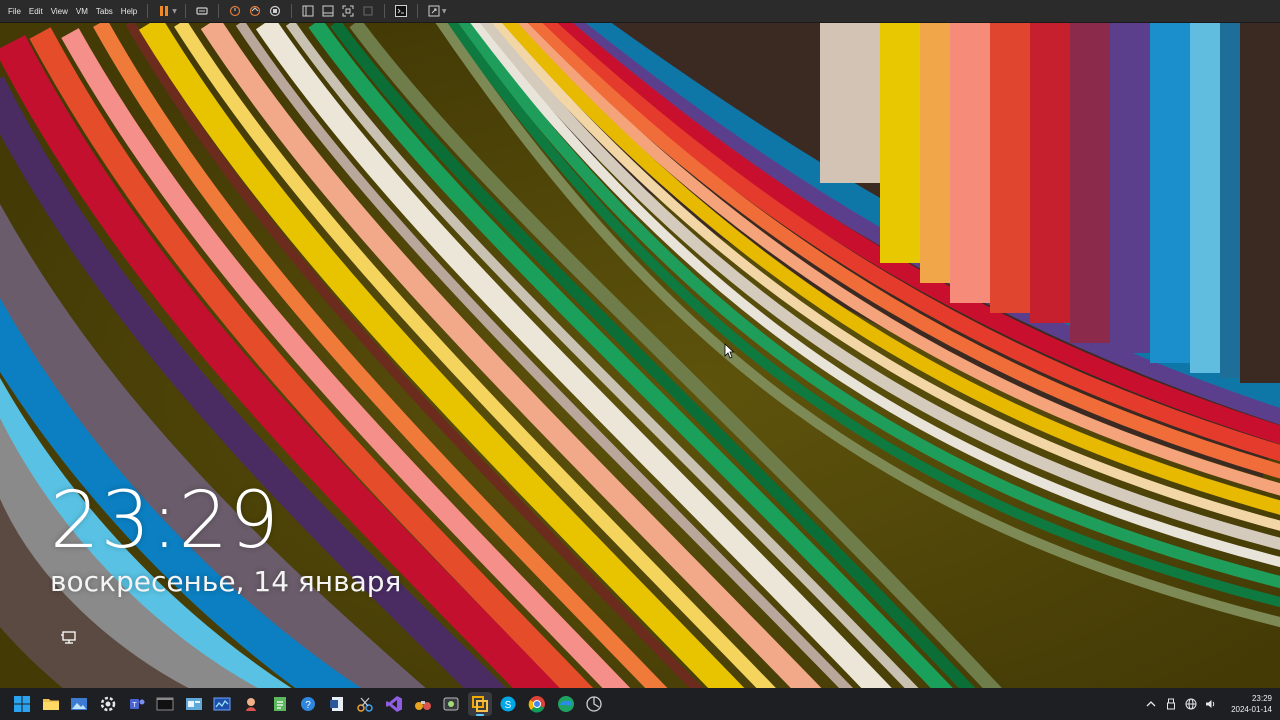 Image resolution: width=1280 pixels, height=720 pixels. Describe the element at coordinates (434, 11) in the screenshot. I see `stretch-icon` at that location.